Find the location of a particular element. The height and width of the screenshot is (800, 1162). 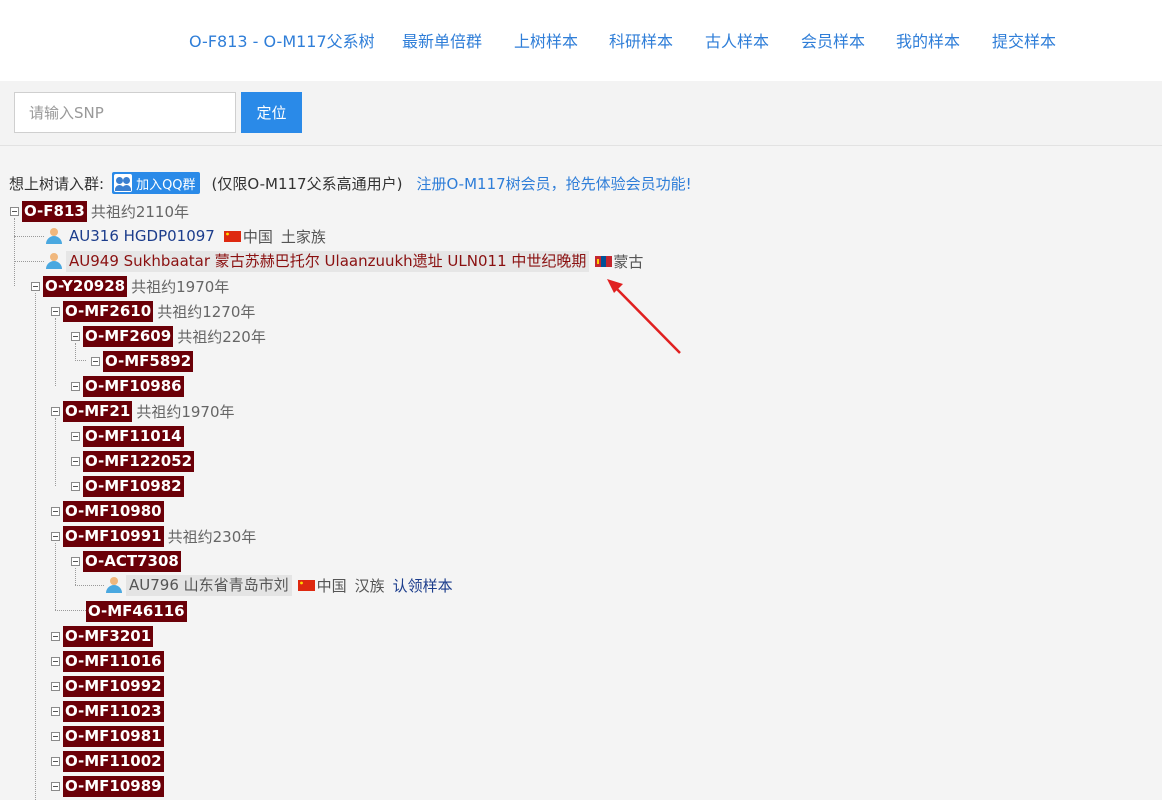

tree-node: O-MF11023 is located at coordinates (107, 711).